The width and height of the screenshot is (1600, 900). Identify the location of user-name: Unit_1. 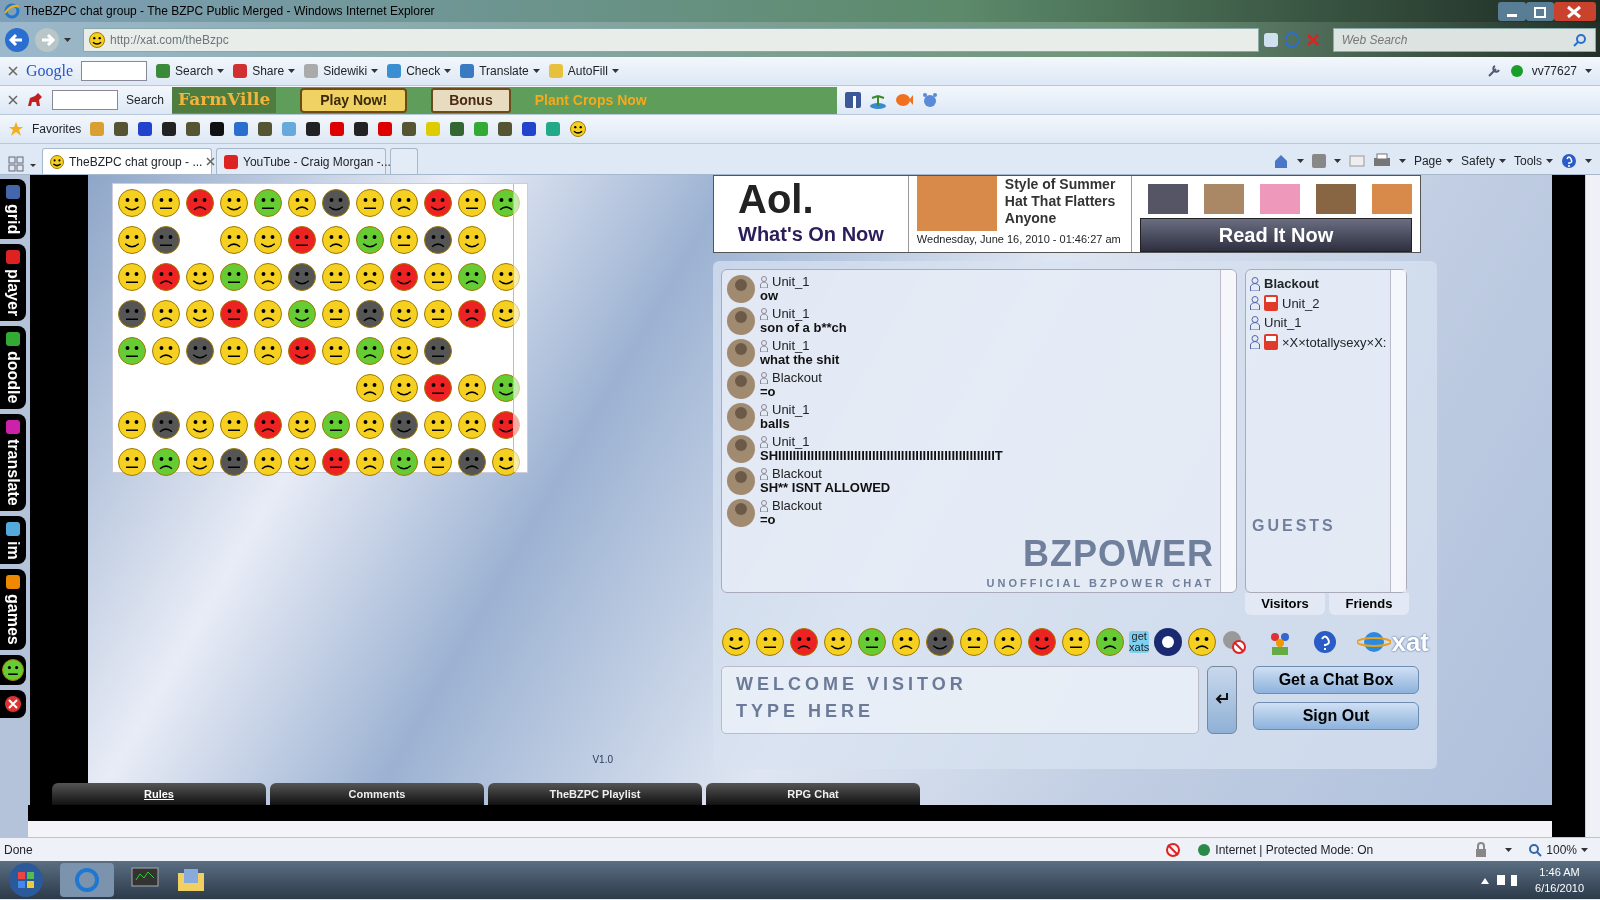
(1283, 323).